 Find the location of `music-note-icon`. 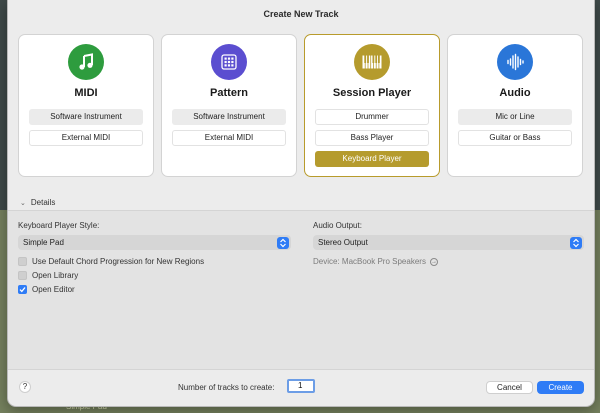

music-note-icon is located at coordinates (86, 62).